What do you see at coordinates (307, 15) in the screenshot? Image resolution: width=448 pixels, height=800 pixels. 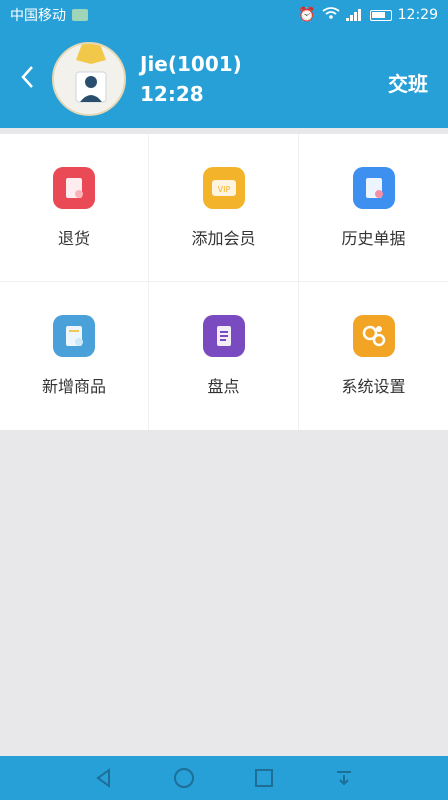 I see `alarm-icon: ⏰` at bounding box center [307, 15].